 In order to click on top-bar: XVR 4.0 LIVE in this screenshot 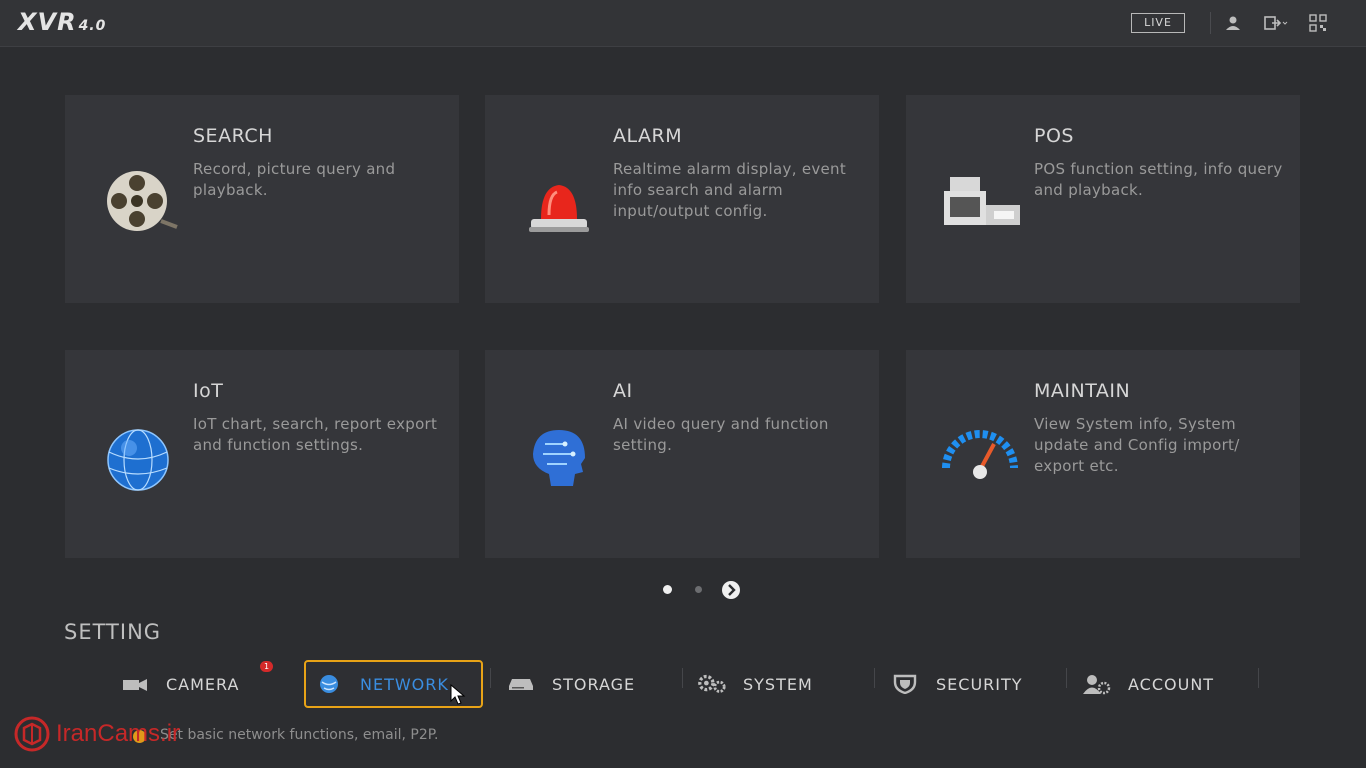, I will do `click(683, 23)`.